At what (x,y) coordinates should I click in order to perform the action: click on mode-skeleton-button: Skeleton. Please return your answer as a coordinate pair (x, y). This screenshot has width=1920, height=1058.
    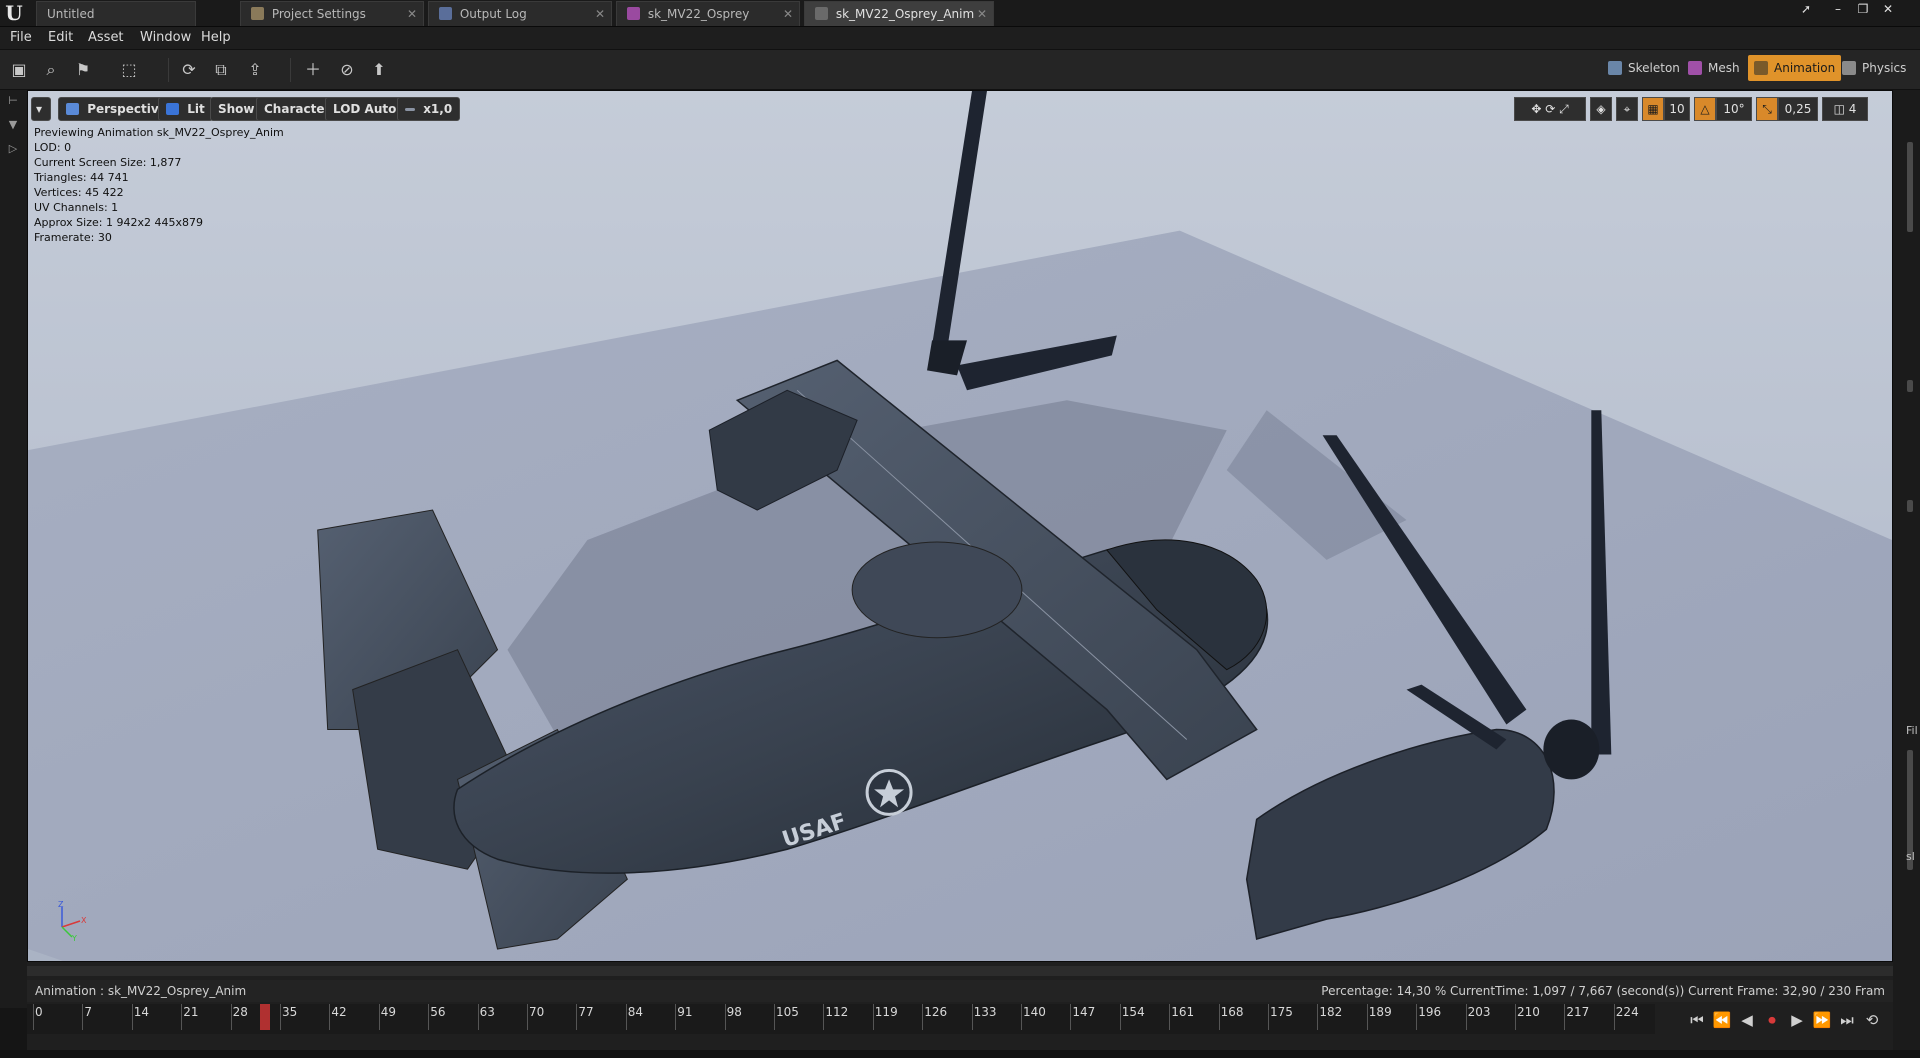
    Looking at the image, I should click on (1644, 68).